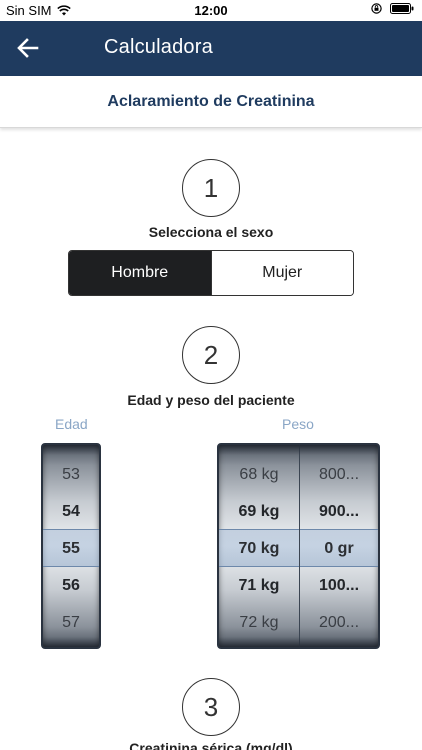 This screenshot has width=422, height=750. Describe the element at coordinates (298, 450) in the screenshot. I see `weight-picker-edge-top` at that location.